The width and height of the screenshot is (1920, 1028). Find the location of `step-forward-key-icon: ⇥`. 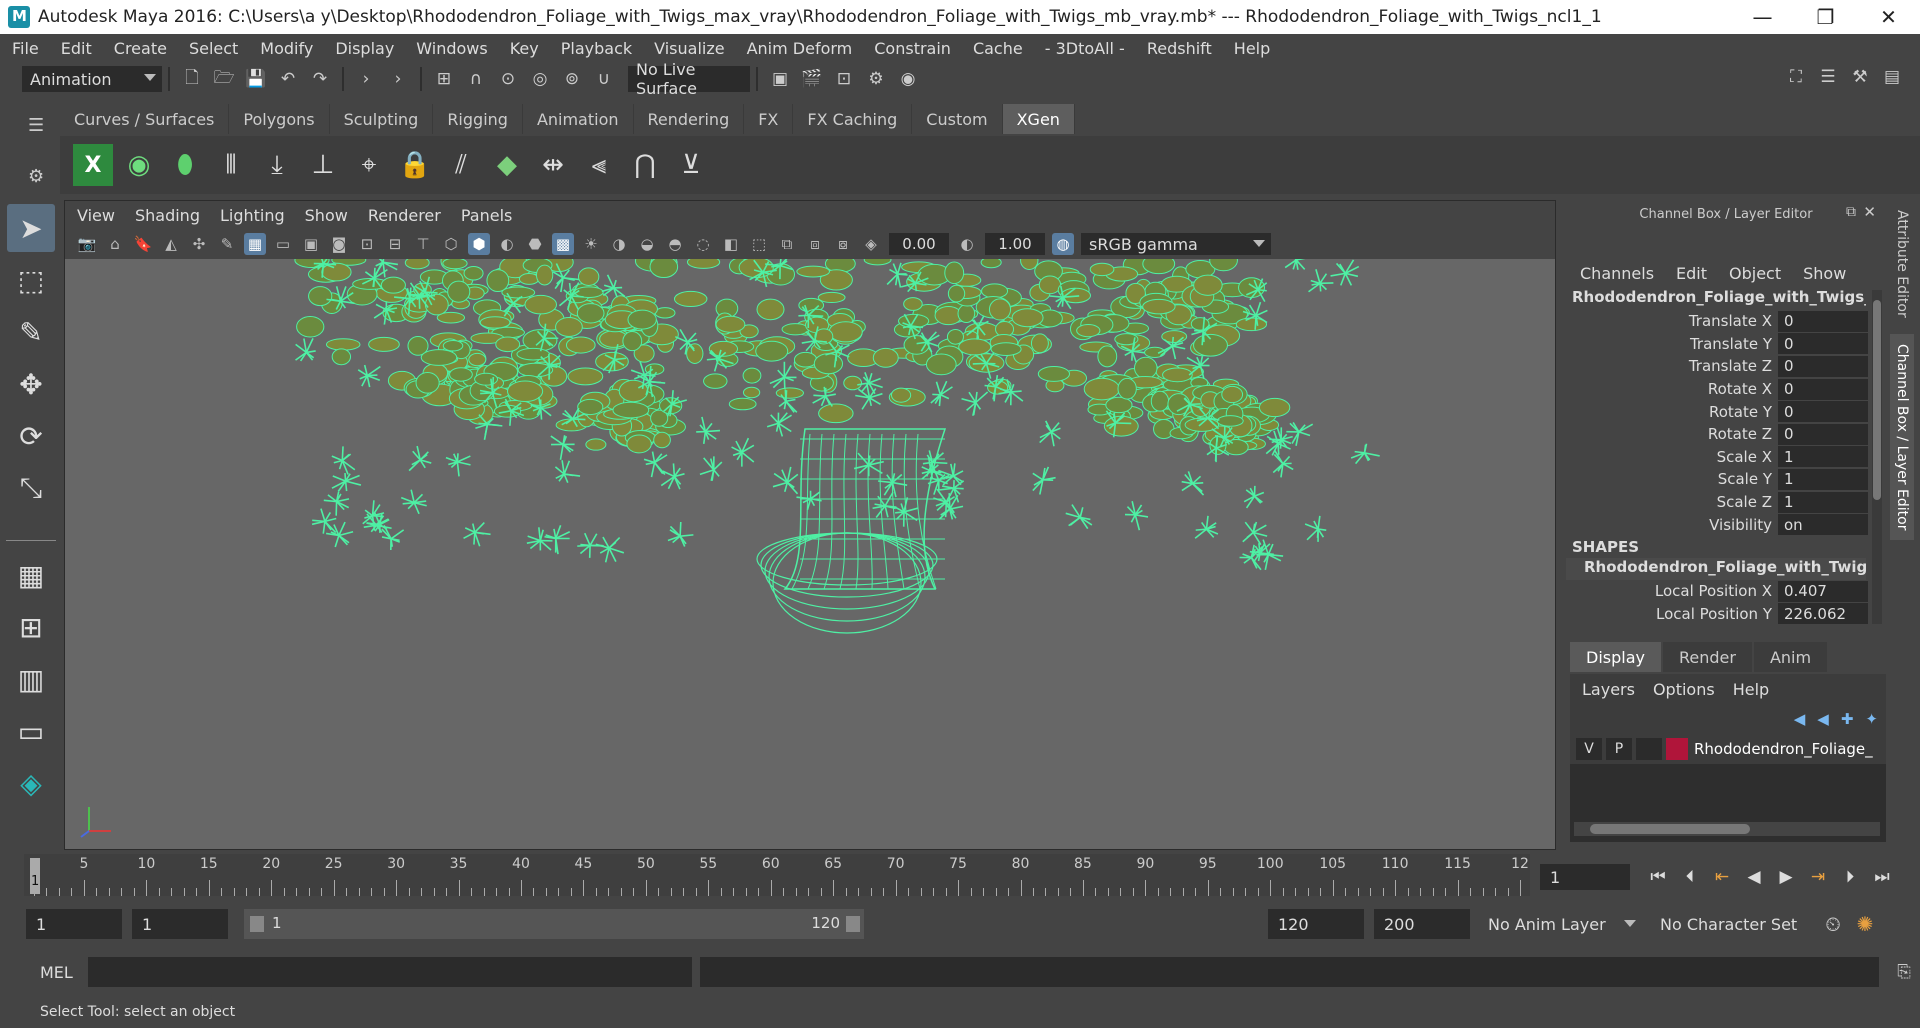

step-forward-key-icon: ⇥ is located at coordinates (1818, 877).